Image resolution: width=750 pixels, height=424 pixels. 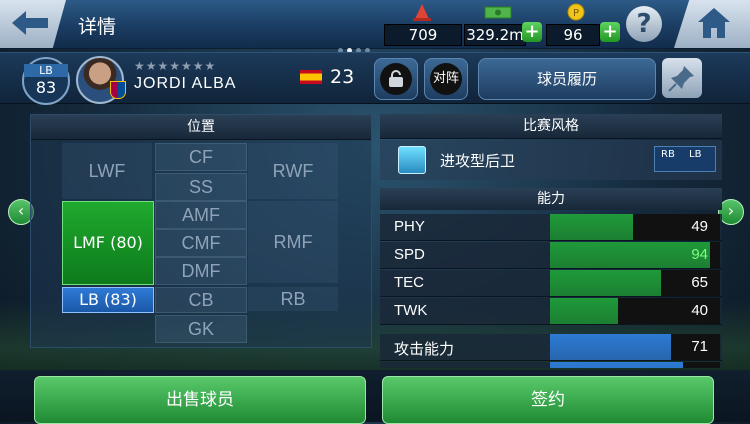 What do you see at coordinates (699, 346) in the screenshot?
I see `ability-value: 71` at bounding box center [699, 346].